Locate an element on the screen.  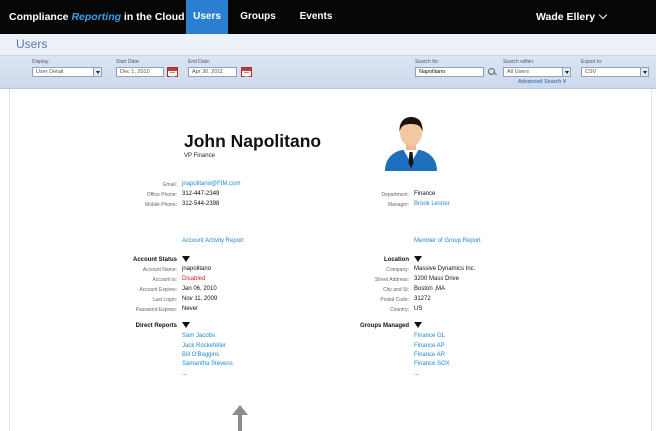
groups-managed-heading: Groups Managed is located at coordinates (384, 326).